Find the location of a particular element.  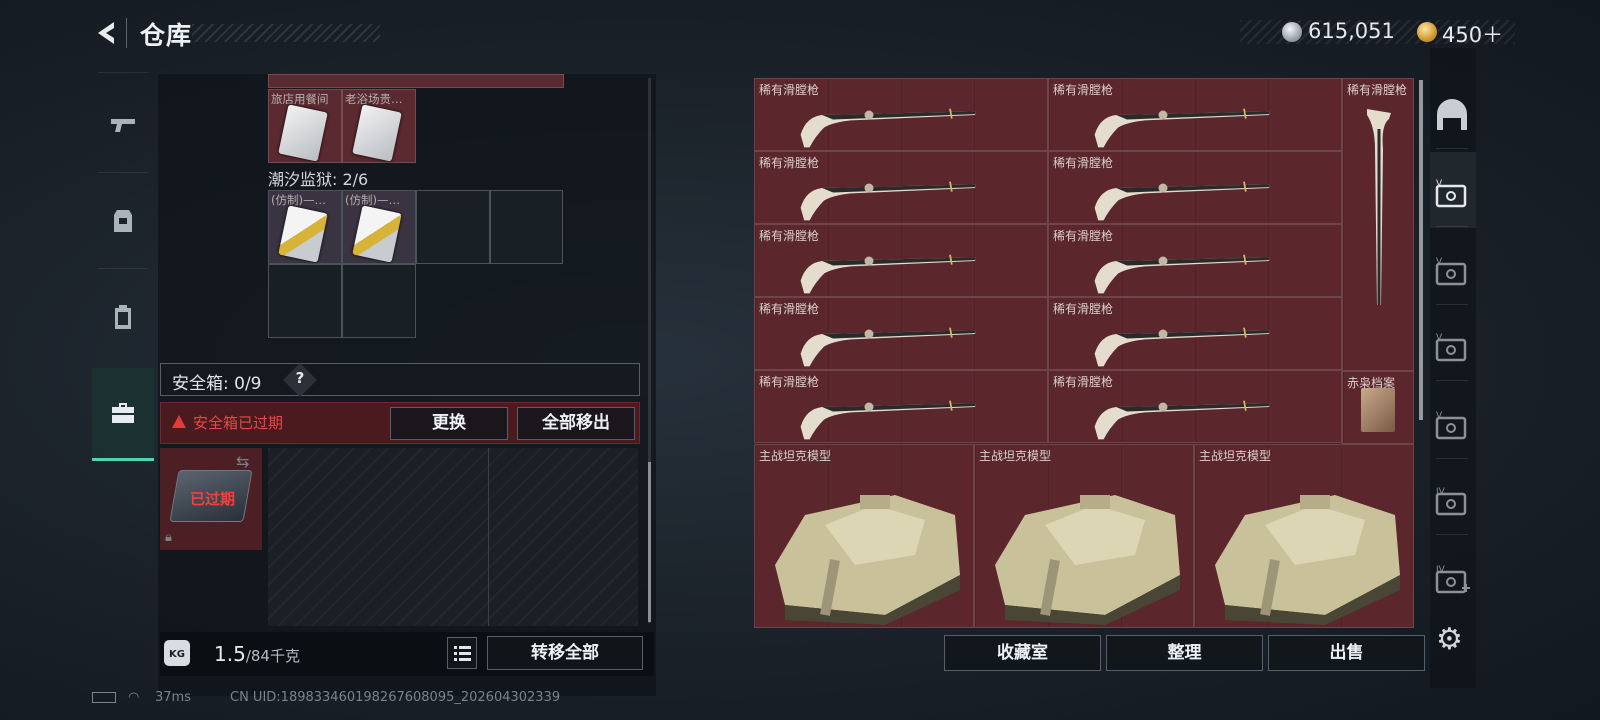

tab-safe-box is located at coordinates (123, 414).